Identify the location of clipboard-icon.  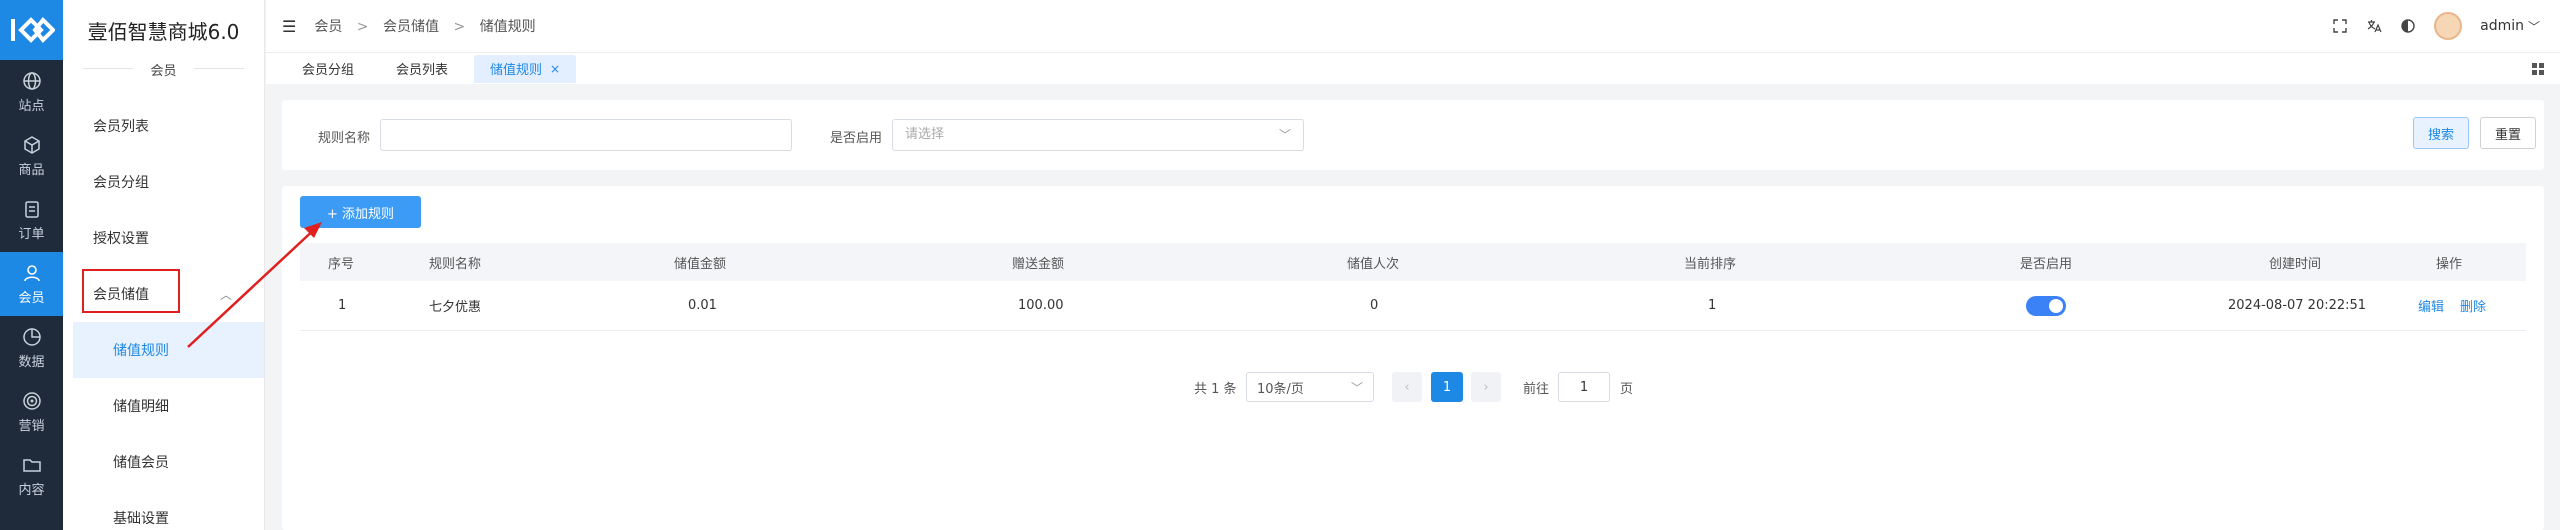
(31, 209).